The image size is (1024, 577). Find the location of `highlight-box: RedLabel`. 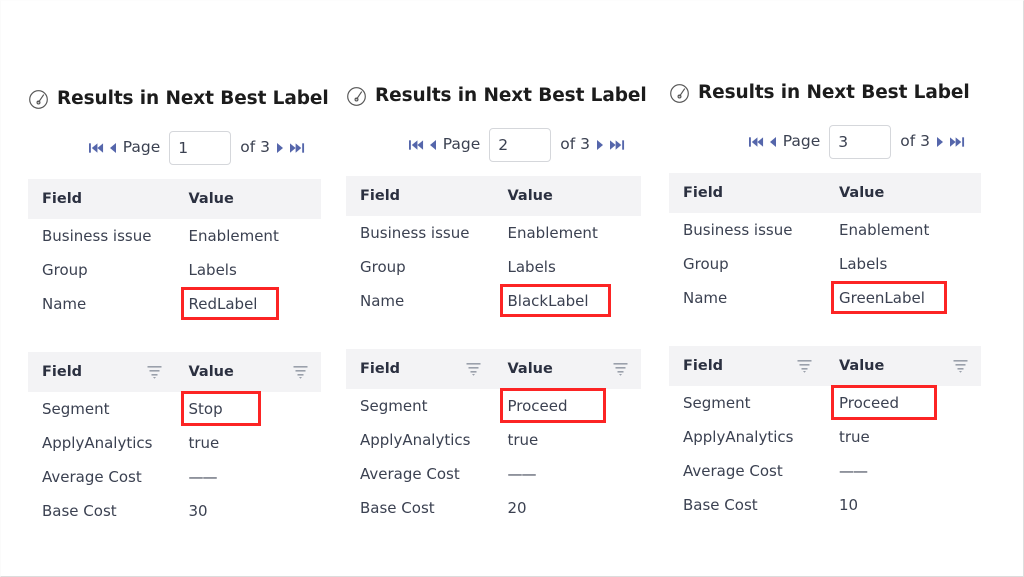

highlight-box: RedLabel is located at coordinates (230, 303).